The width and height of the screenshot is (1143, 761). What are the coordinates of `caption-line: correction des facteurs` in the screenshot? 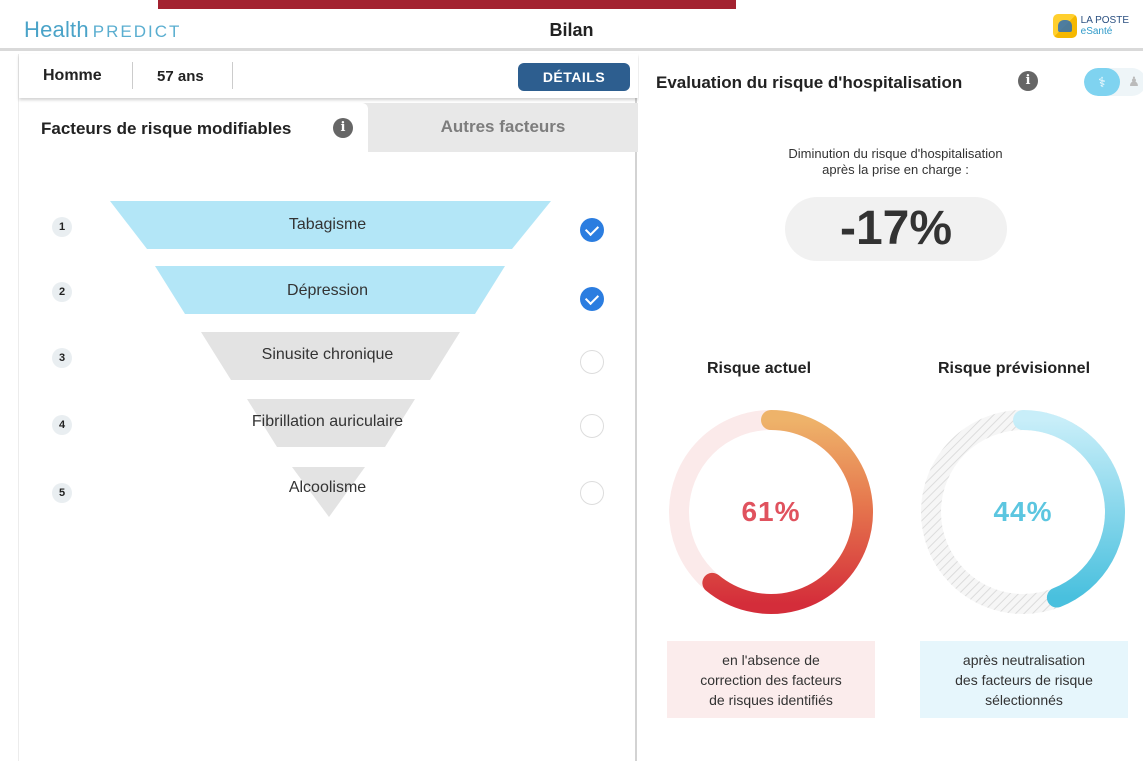 It's located at (771, 680).